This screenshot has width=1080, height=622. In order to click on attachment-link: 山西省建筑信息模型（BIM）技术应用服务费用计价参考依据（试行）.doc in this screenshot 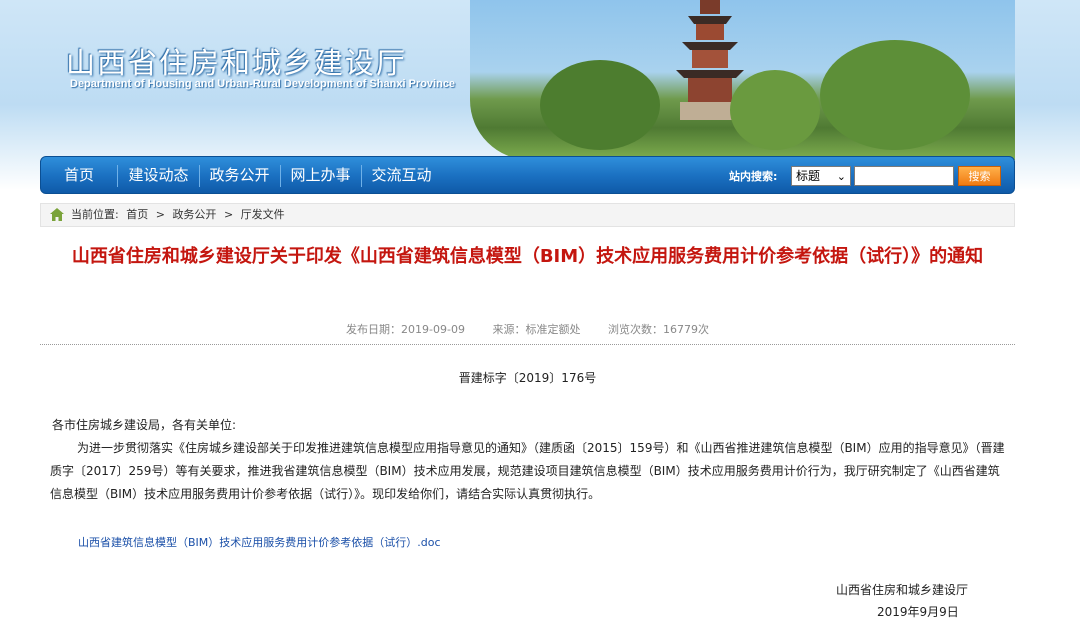, I will do `click(259, 542)`.